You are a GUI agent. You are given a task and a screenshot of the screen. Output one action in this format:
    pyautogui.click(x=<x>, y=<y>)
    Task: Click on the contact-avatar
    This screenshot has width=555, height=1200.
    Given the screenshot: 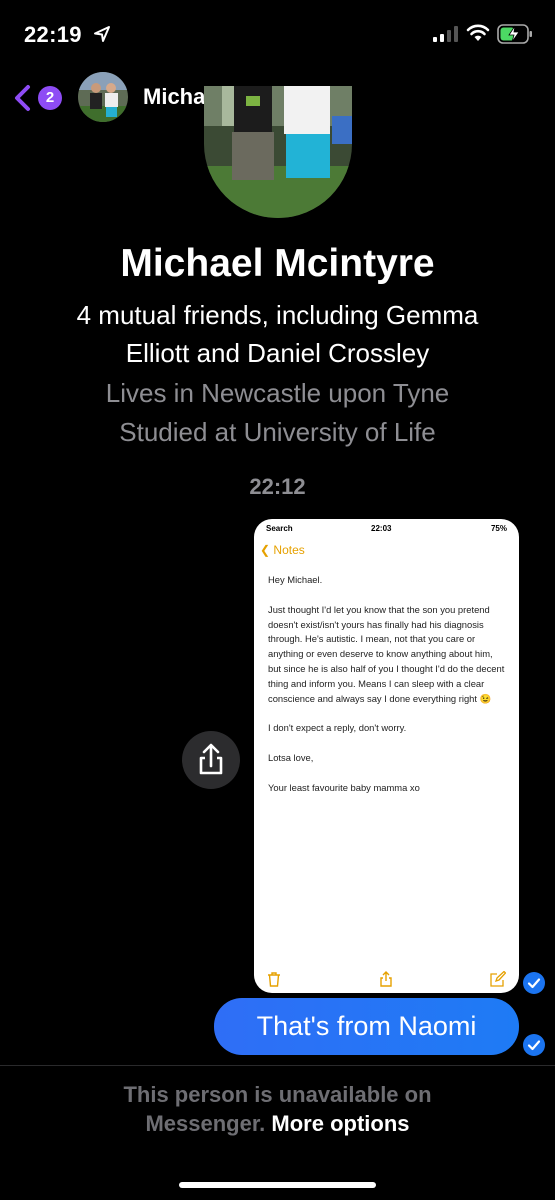 What is the action you would take?
    pyautogui.click(x=103, y=97)
    